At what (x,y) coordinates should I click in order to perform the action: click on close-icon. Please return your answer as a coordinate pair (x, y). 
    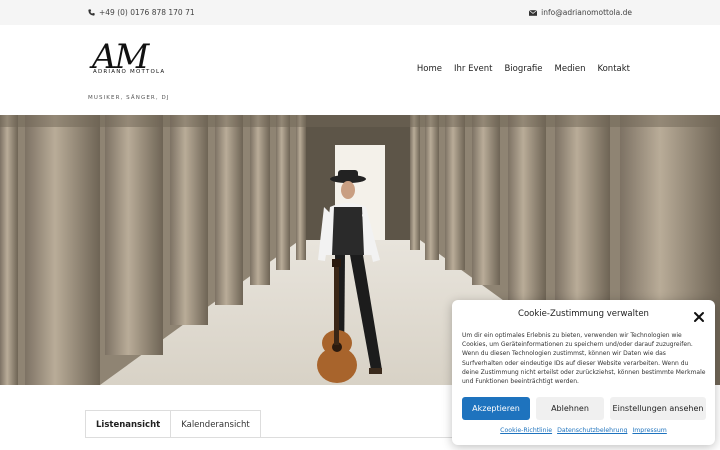
    Looking at the image, I should click on (699, 315).